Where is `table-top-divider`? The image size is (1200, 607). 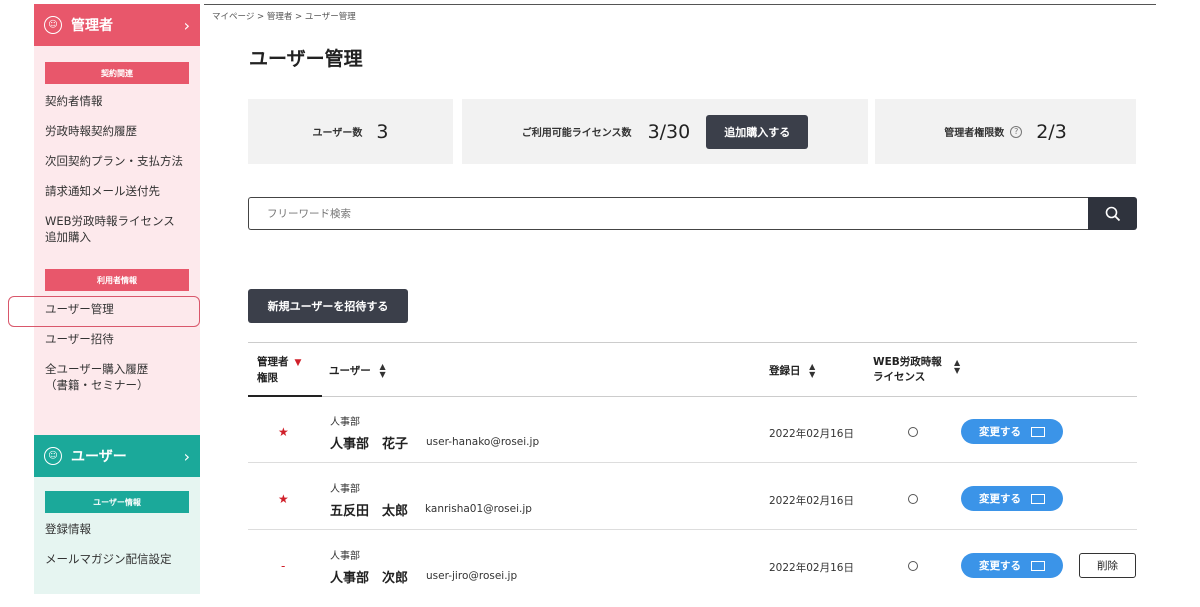 table-top-divider is located at coordinates (692, 342).